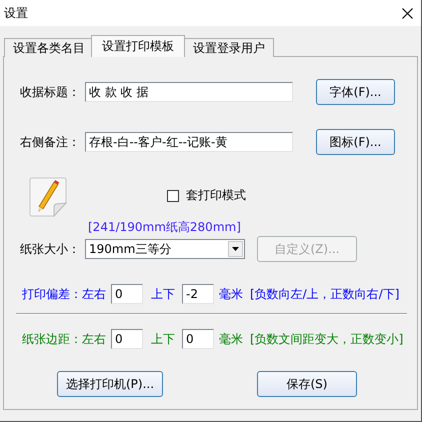  Describe the element at coordinates (407, 13) in the screenshot. I see `close-icon` at that location.